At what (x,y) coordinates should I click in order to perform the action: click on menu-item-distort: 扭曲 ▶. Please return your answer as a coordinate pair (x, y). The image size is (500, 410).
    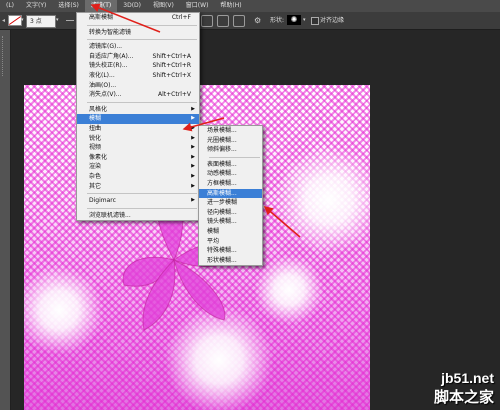
    Looking at the image, I should click on (138, 129).